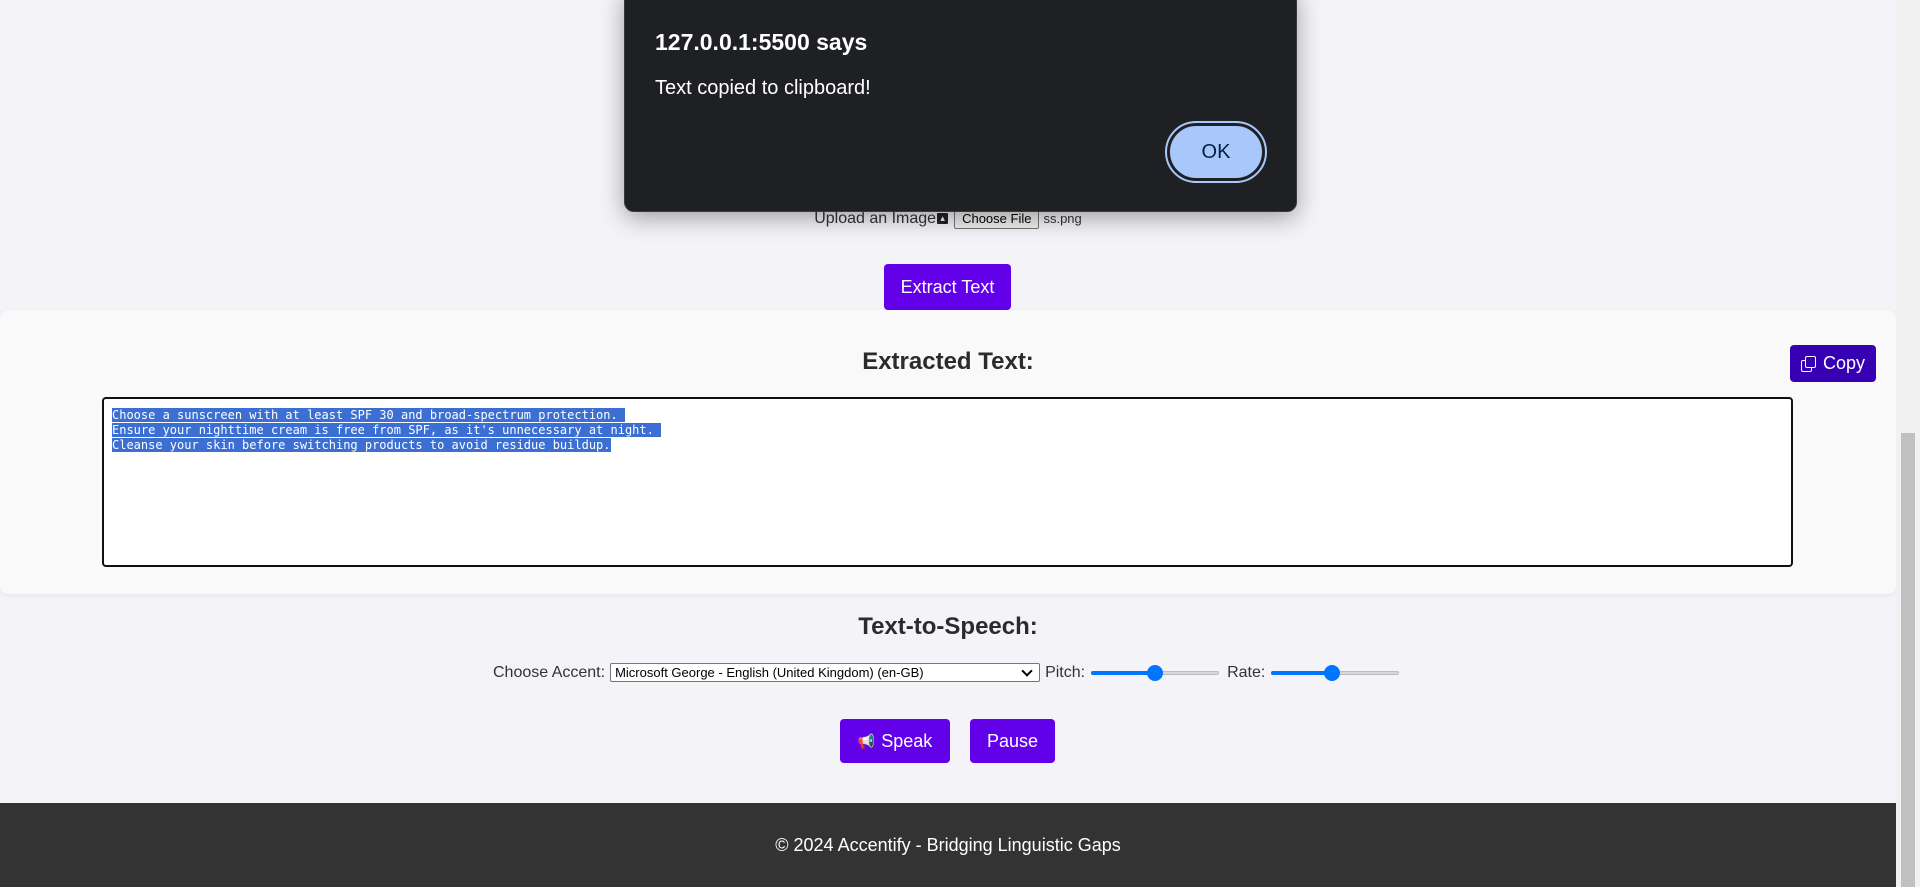  What do you see at coordinates (1216, 152) in the screenshot?
I see `dialog-ok-button: OK` at bounding box center [1216, 152].